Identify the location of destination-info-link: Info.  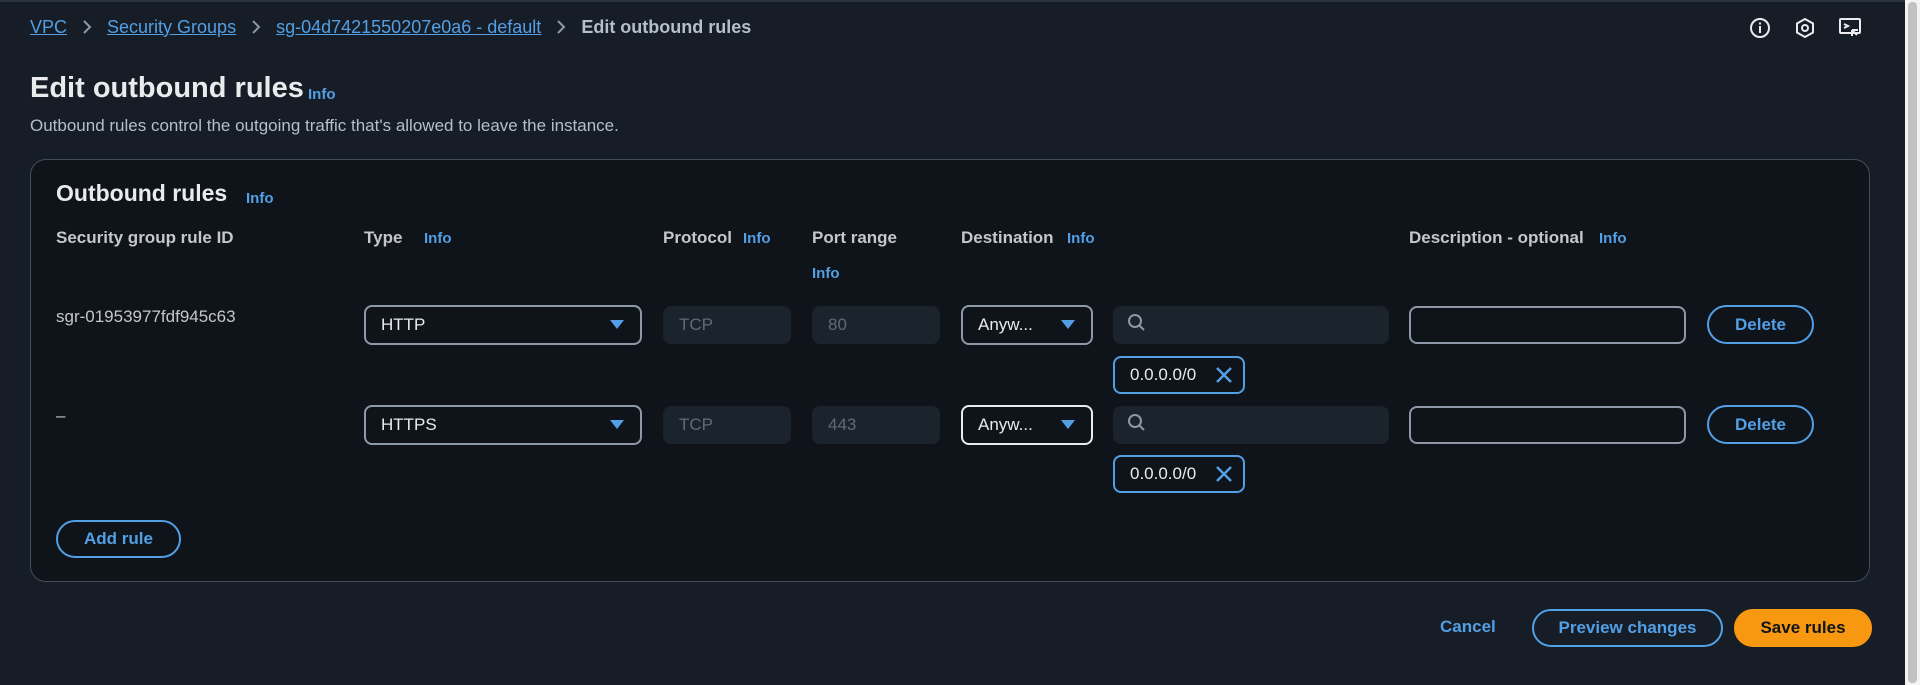
(1081, 238).